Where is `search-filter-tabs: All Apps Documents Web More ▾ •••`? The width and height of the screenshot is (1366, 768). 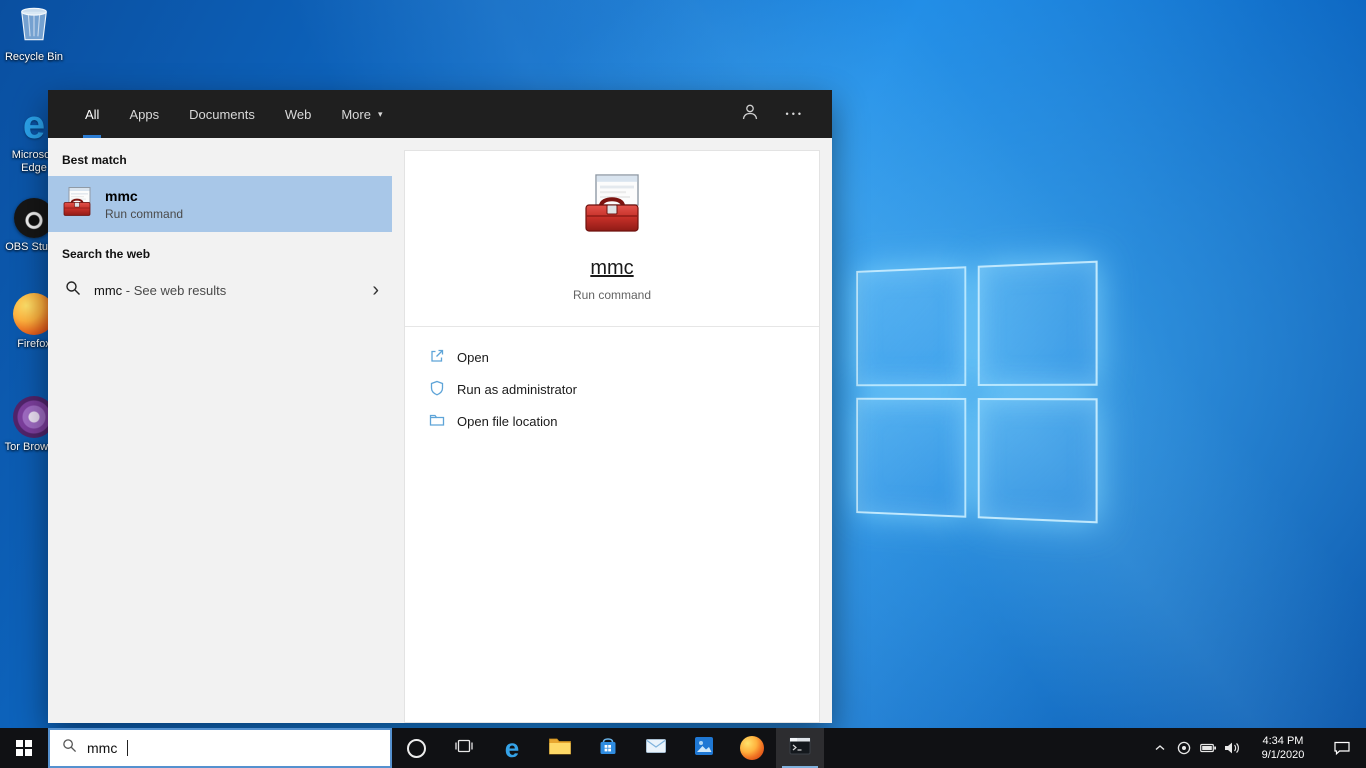
search-filter-tabs: All Apps Documents Web More ▾ ••• is located at coordinates (440, 114).